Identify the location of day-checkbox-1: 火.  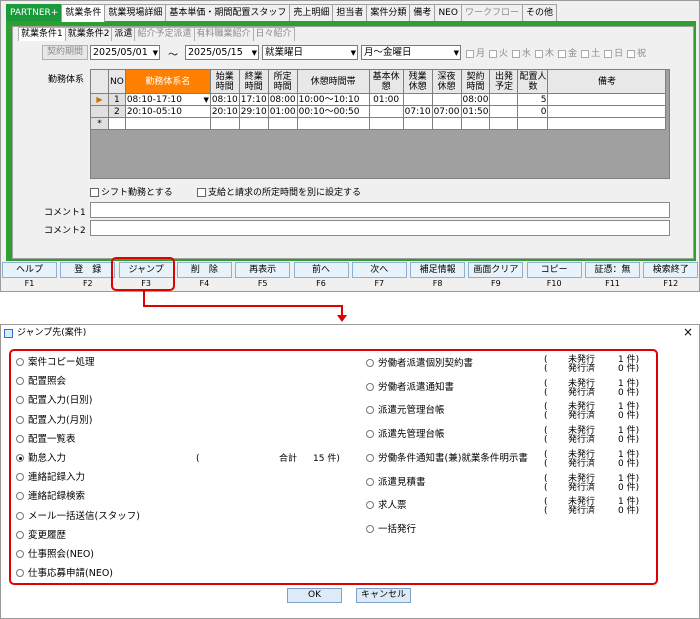
(498, 52).